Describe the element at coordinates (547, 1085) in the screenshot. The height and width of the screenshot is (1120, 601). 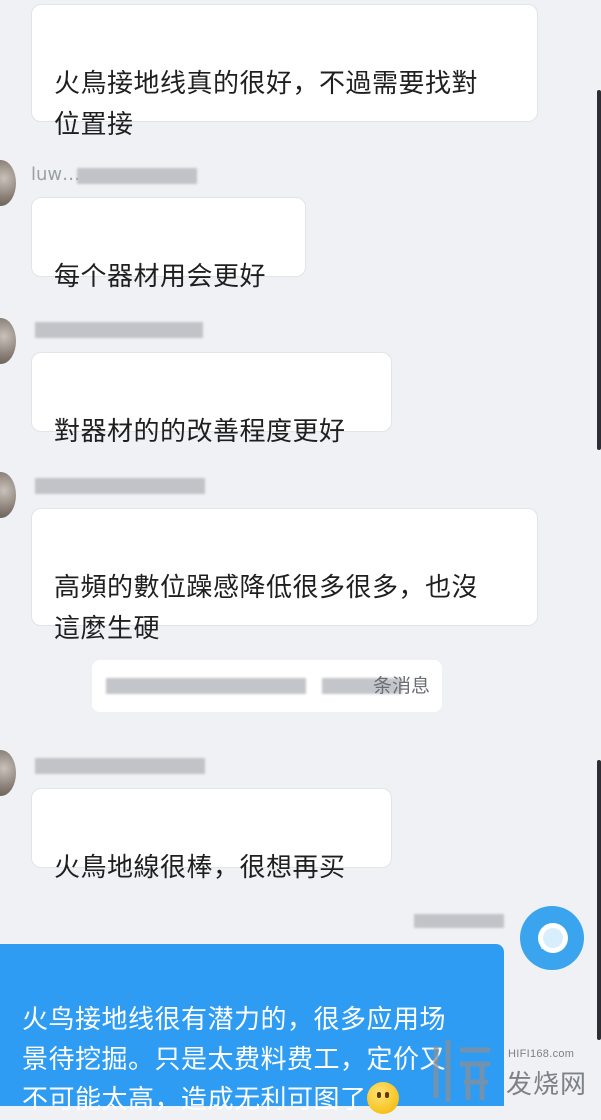
I see `watermark-name: 发烧网` at that location.